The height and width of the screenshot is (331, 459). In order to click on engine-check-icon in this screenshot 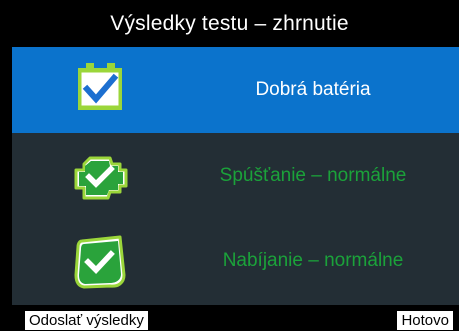, I will do `click(101, 178)`.